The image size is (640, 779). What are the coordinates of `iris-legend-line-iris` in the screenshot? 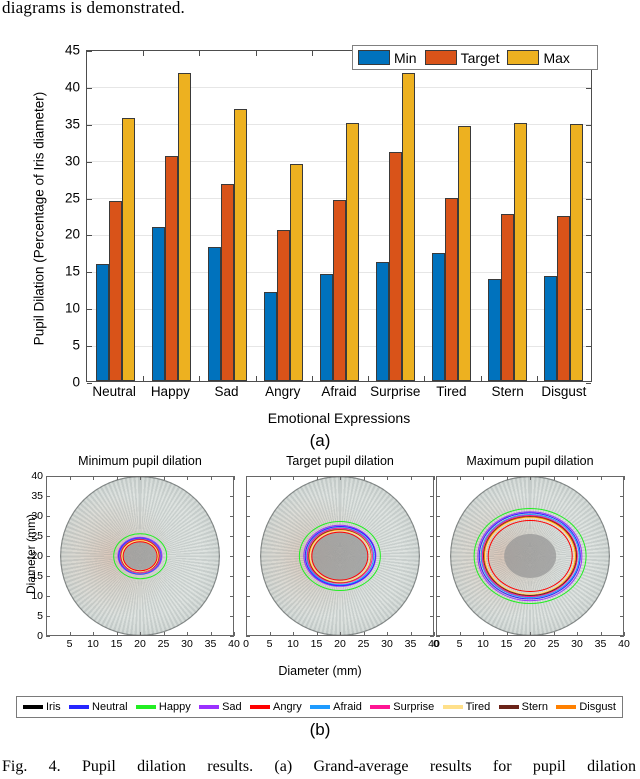 It's located at (33, 707).